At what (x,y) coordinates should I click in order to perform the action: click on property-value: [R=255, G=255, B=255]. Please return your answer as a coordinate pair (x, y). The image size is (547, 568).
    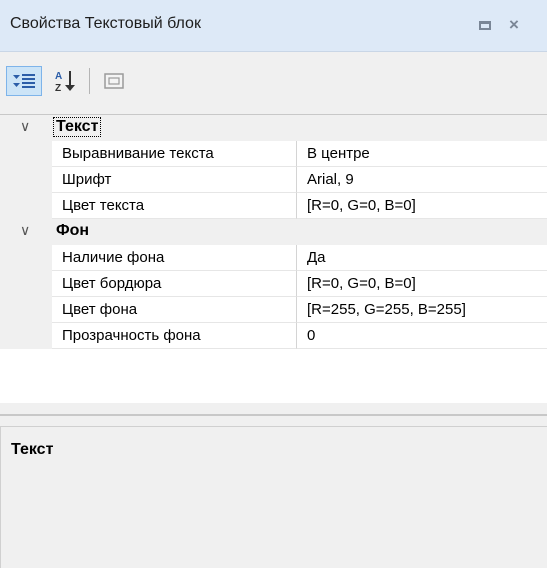
    Looking at the image, I should click on (422, 310).